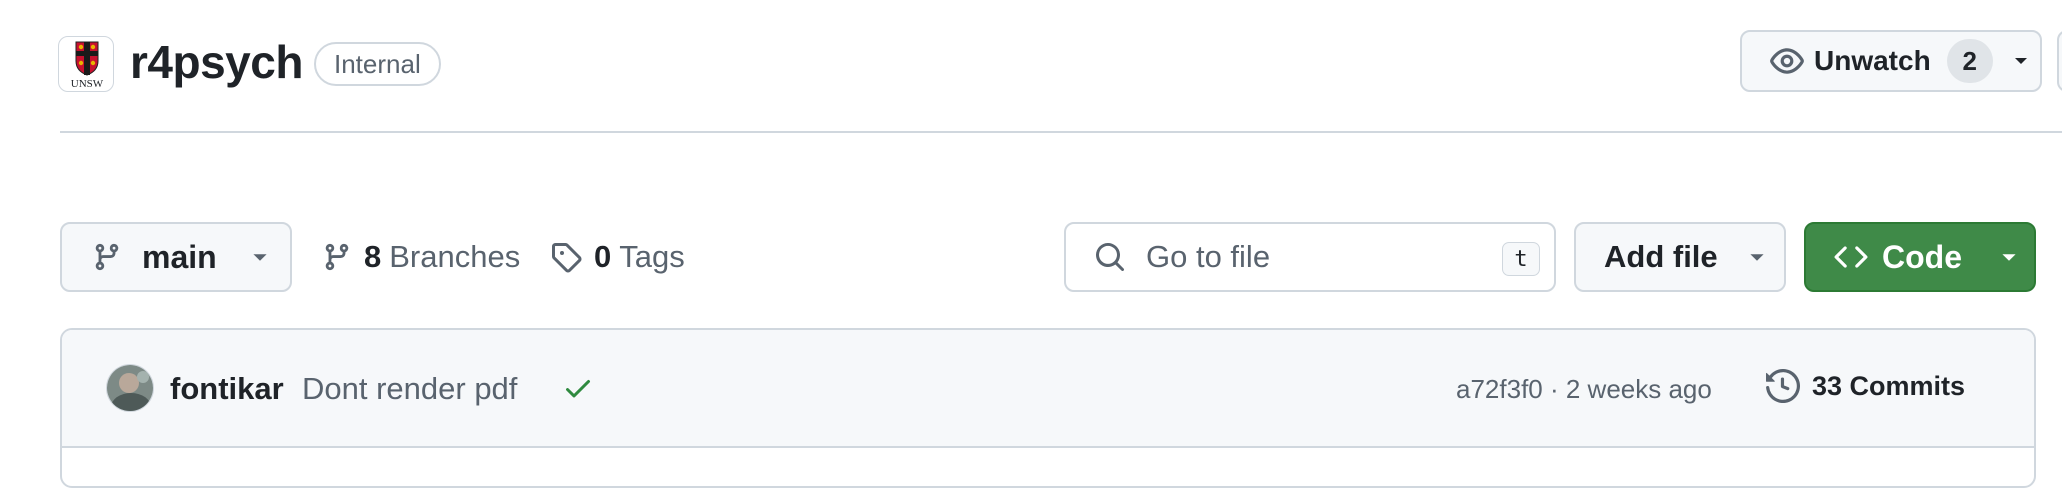 Image resolution: width=2062 pixels, height=488 pixels. Describe the element at coordinates (1787, 61) in the screenshot. I see `eye-icon` at that location.